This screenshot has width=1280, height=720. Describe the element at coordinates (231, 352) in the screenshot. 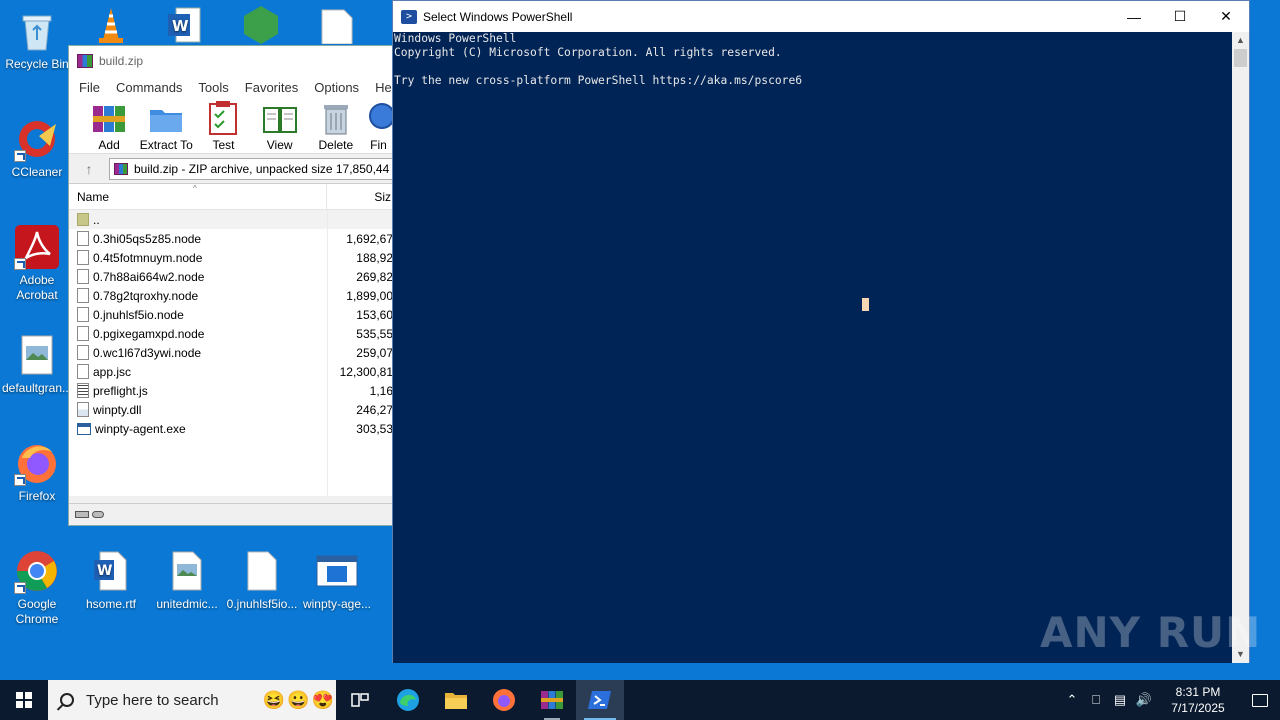

I see `file-row: 0.wc1l67d3ywi.node 259,07` at that location.